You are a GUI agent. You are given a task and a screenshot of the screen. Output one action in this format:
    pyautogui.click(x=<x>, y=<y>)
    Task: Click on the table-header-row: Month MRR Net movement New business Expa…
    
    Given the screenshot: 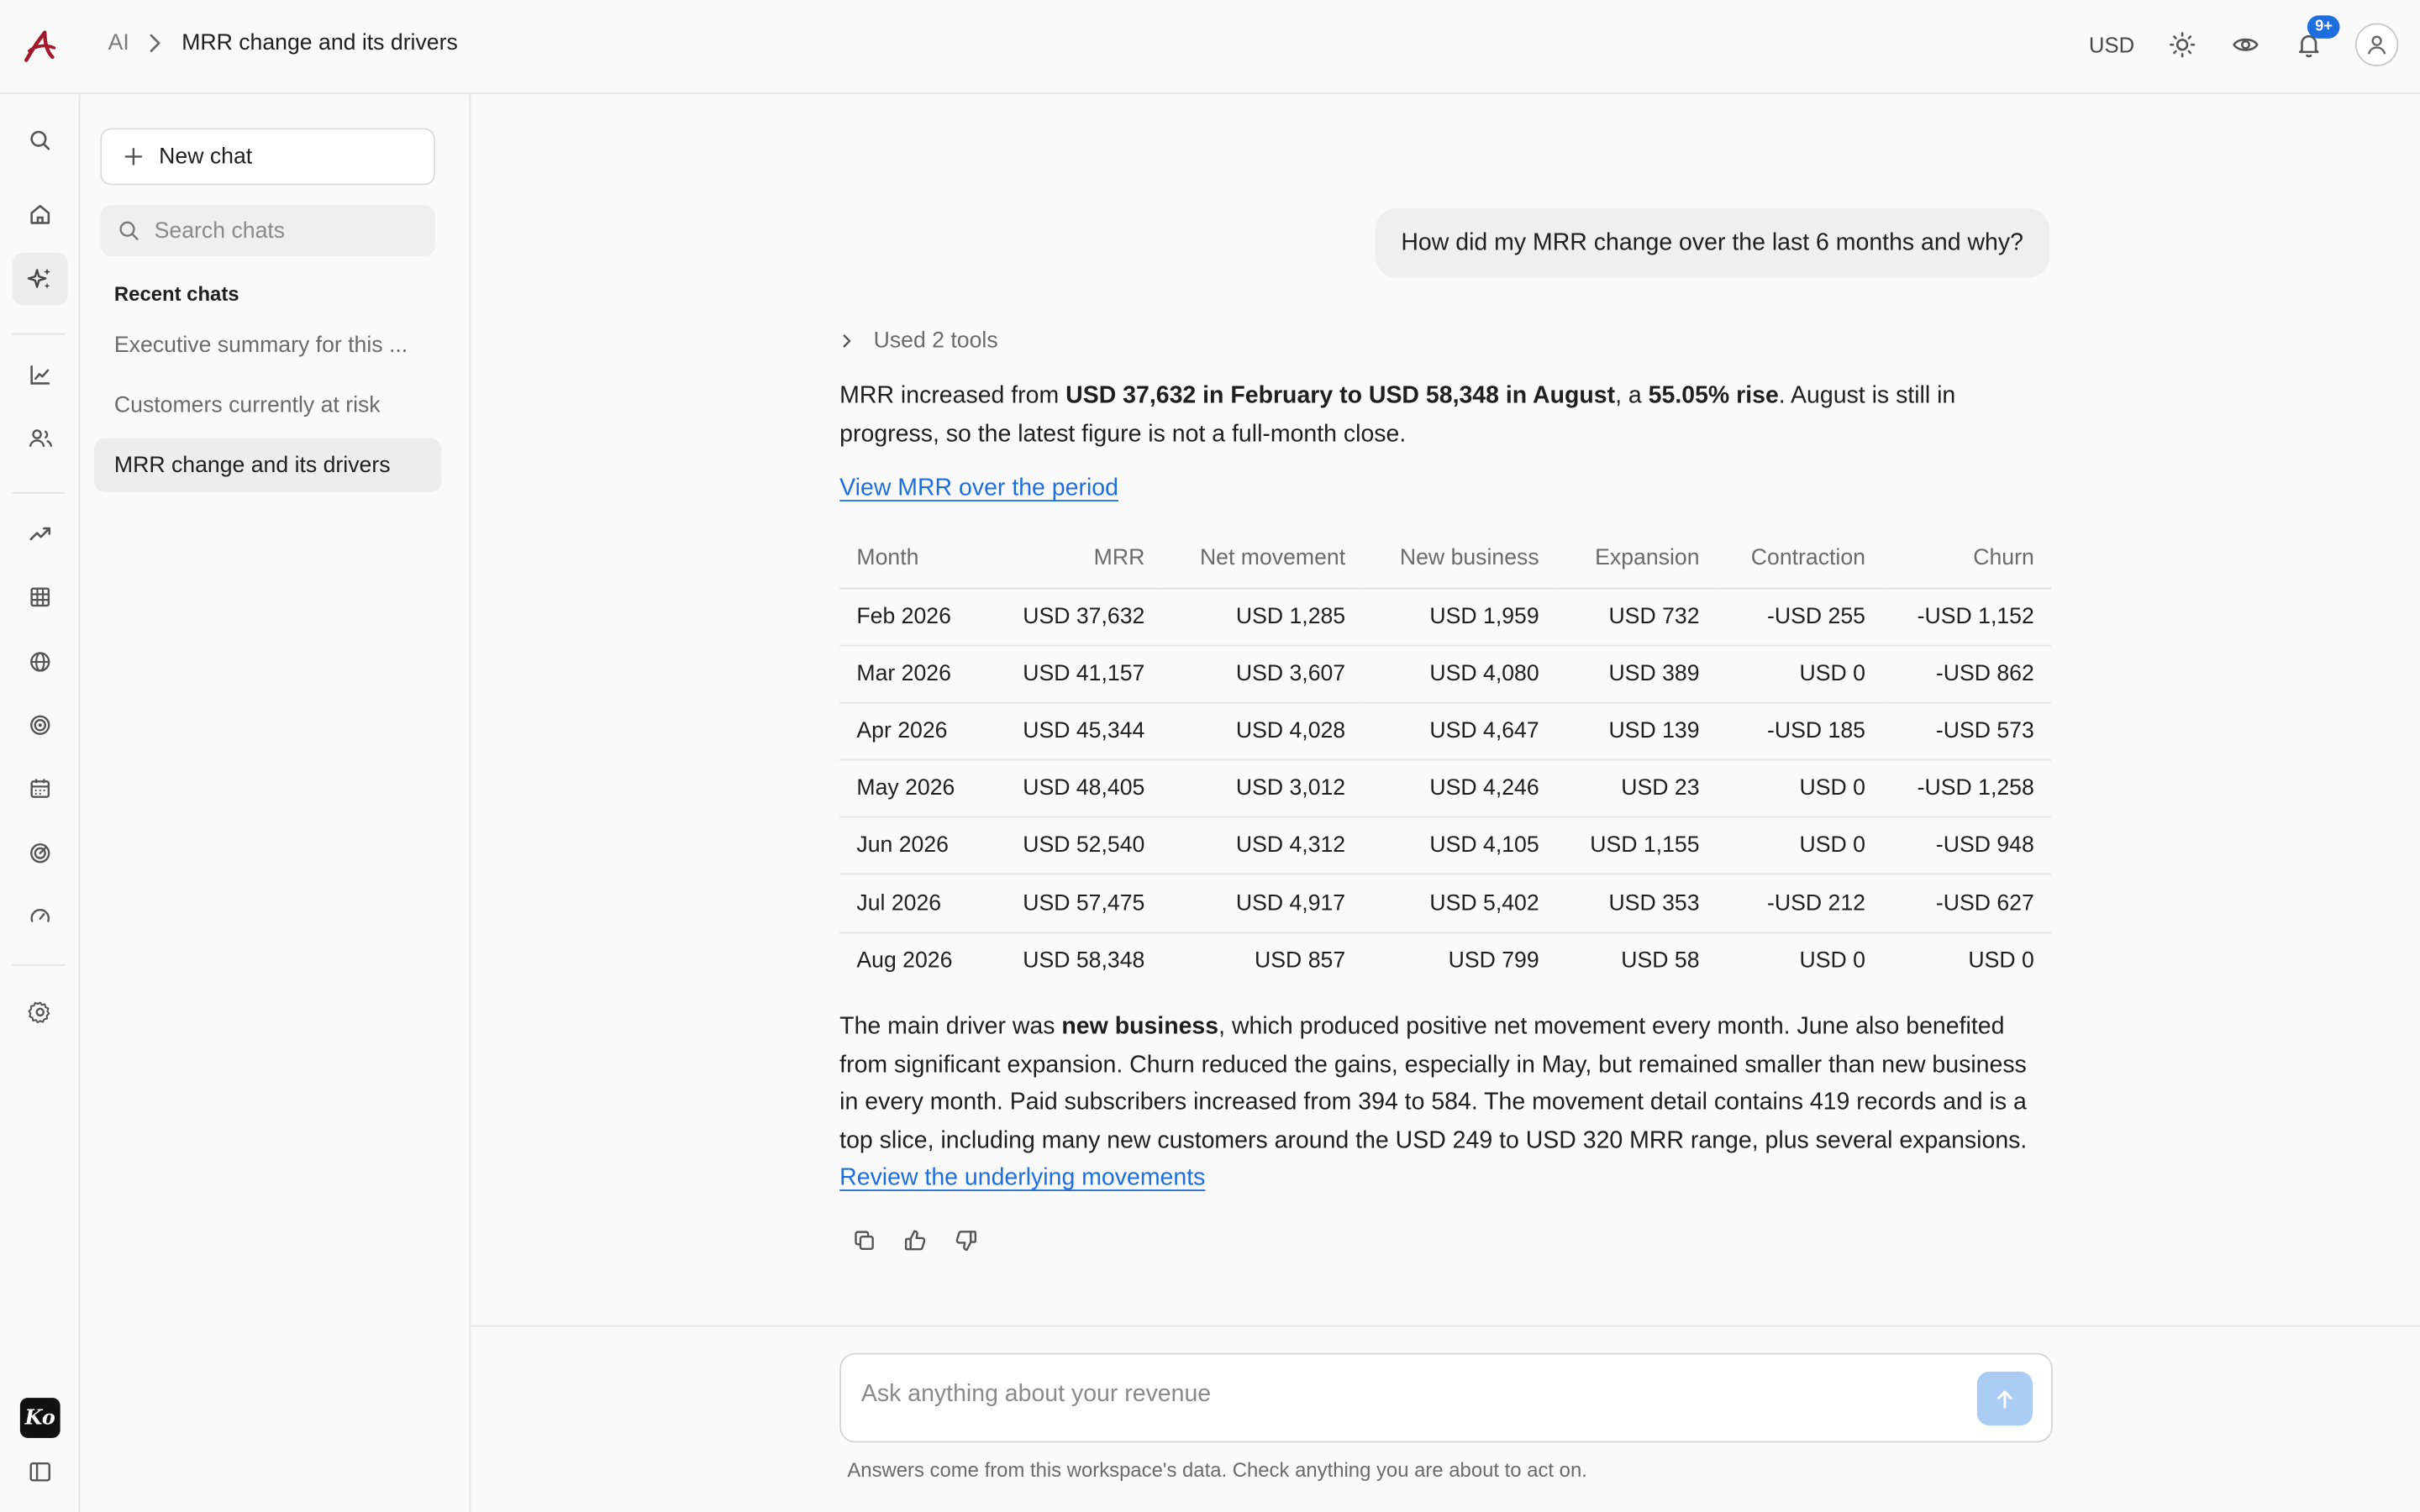 What is the action you would take?
    pyautogui.click(x=1445, y=559)
    